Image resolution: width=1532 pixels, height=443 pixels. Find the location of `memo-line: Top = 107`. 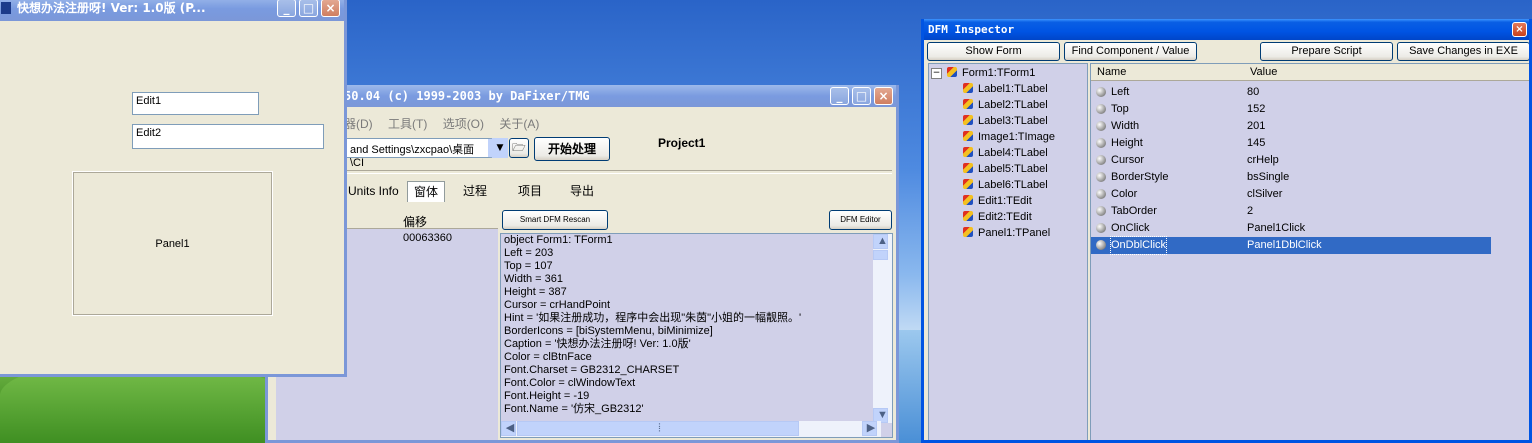

memo-line: Top = 107 is located at coordinates (528, 266).